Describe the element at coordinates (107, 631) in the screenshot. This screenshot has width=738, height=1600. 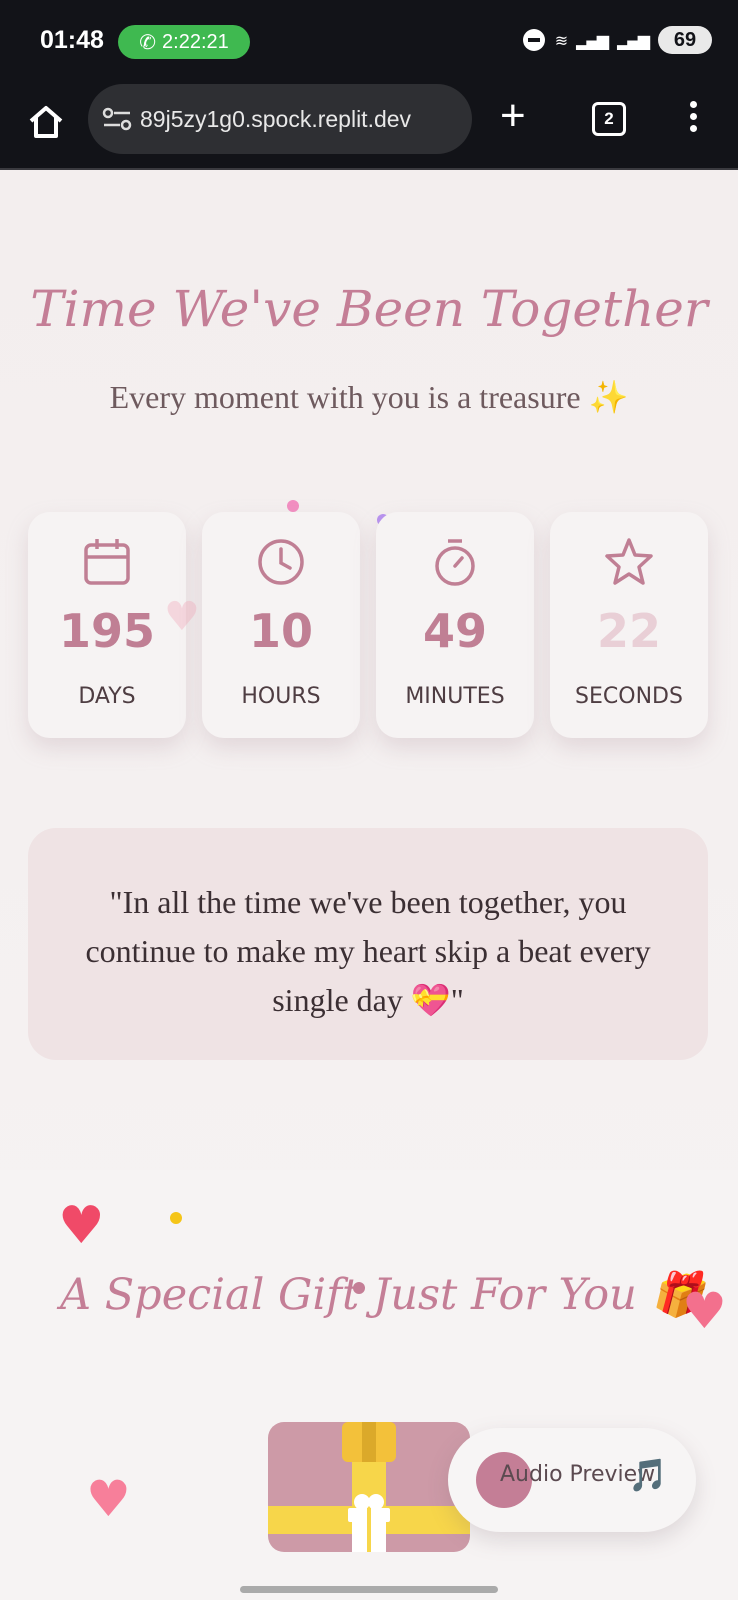
I see `days-value: 195` at that location.